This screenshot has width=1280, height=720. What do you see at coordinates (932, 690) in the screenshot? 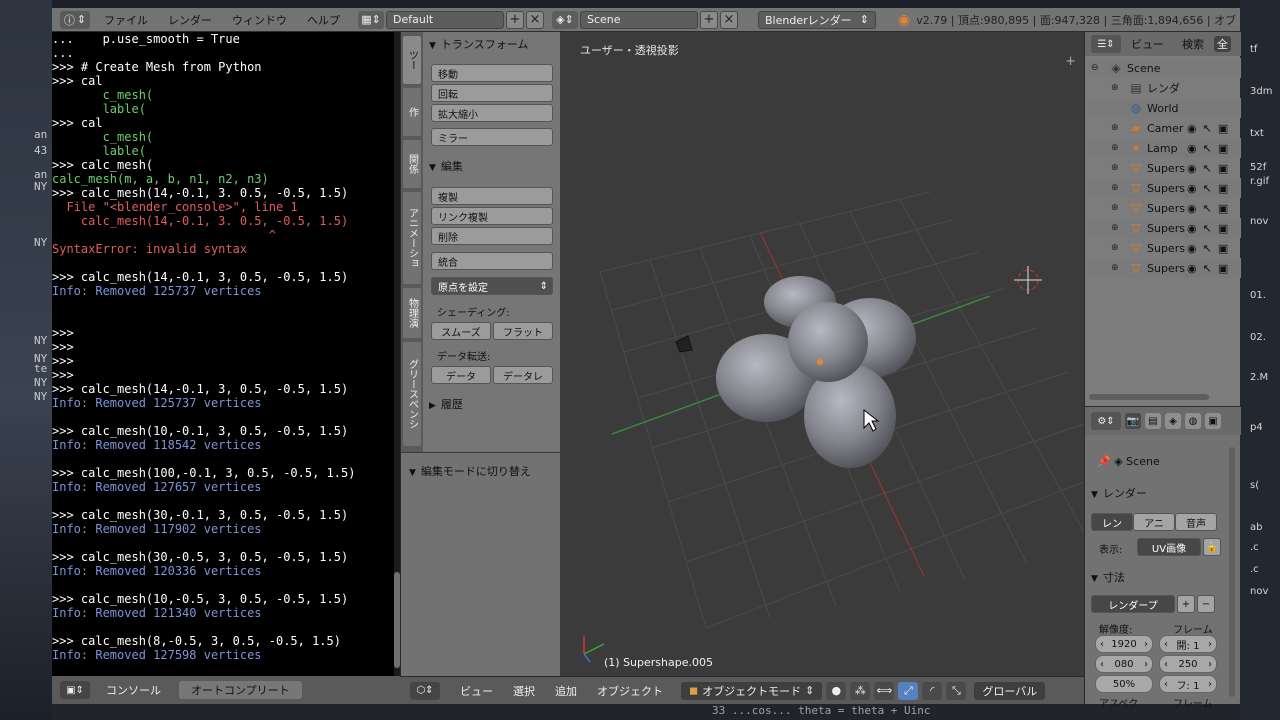
I see `rotate-manipulator-icon: ◜` at bounding box center [932, 690].